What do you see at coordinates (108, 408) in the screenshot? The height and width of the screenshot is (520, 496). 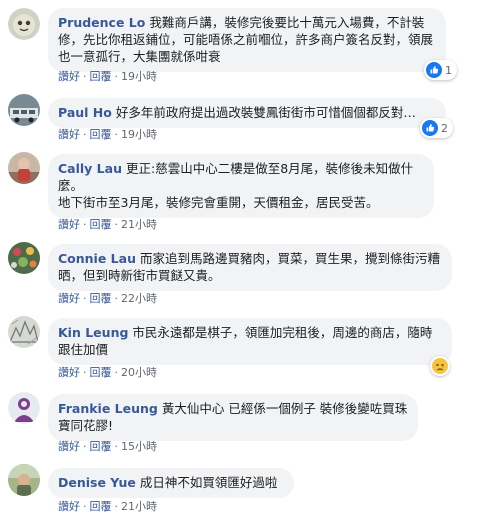 I see `comment-author: Frankie Leung` at bounding box center [108, 408].